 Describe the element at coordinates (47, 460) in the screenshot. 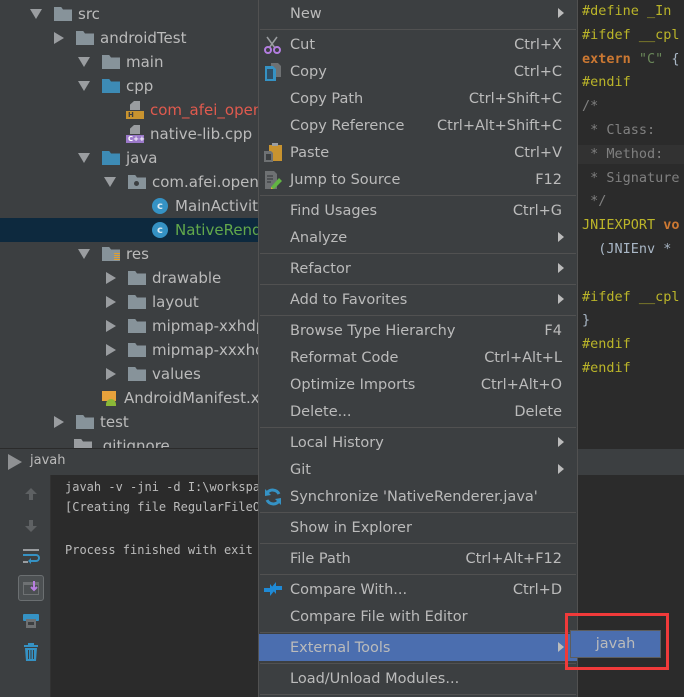

I see `run-tab-label: javah` at that location.